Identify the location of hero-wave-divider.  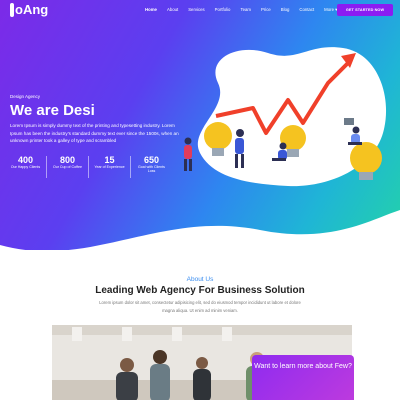
(200, 230).